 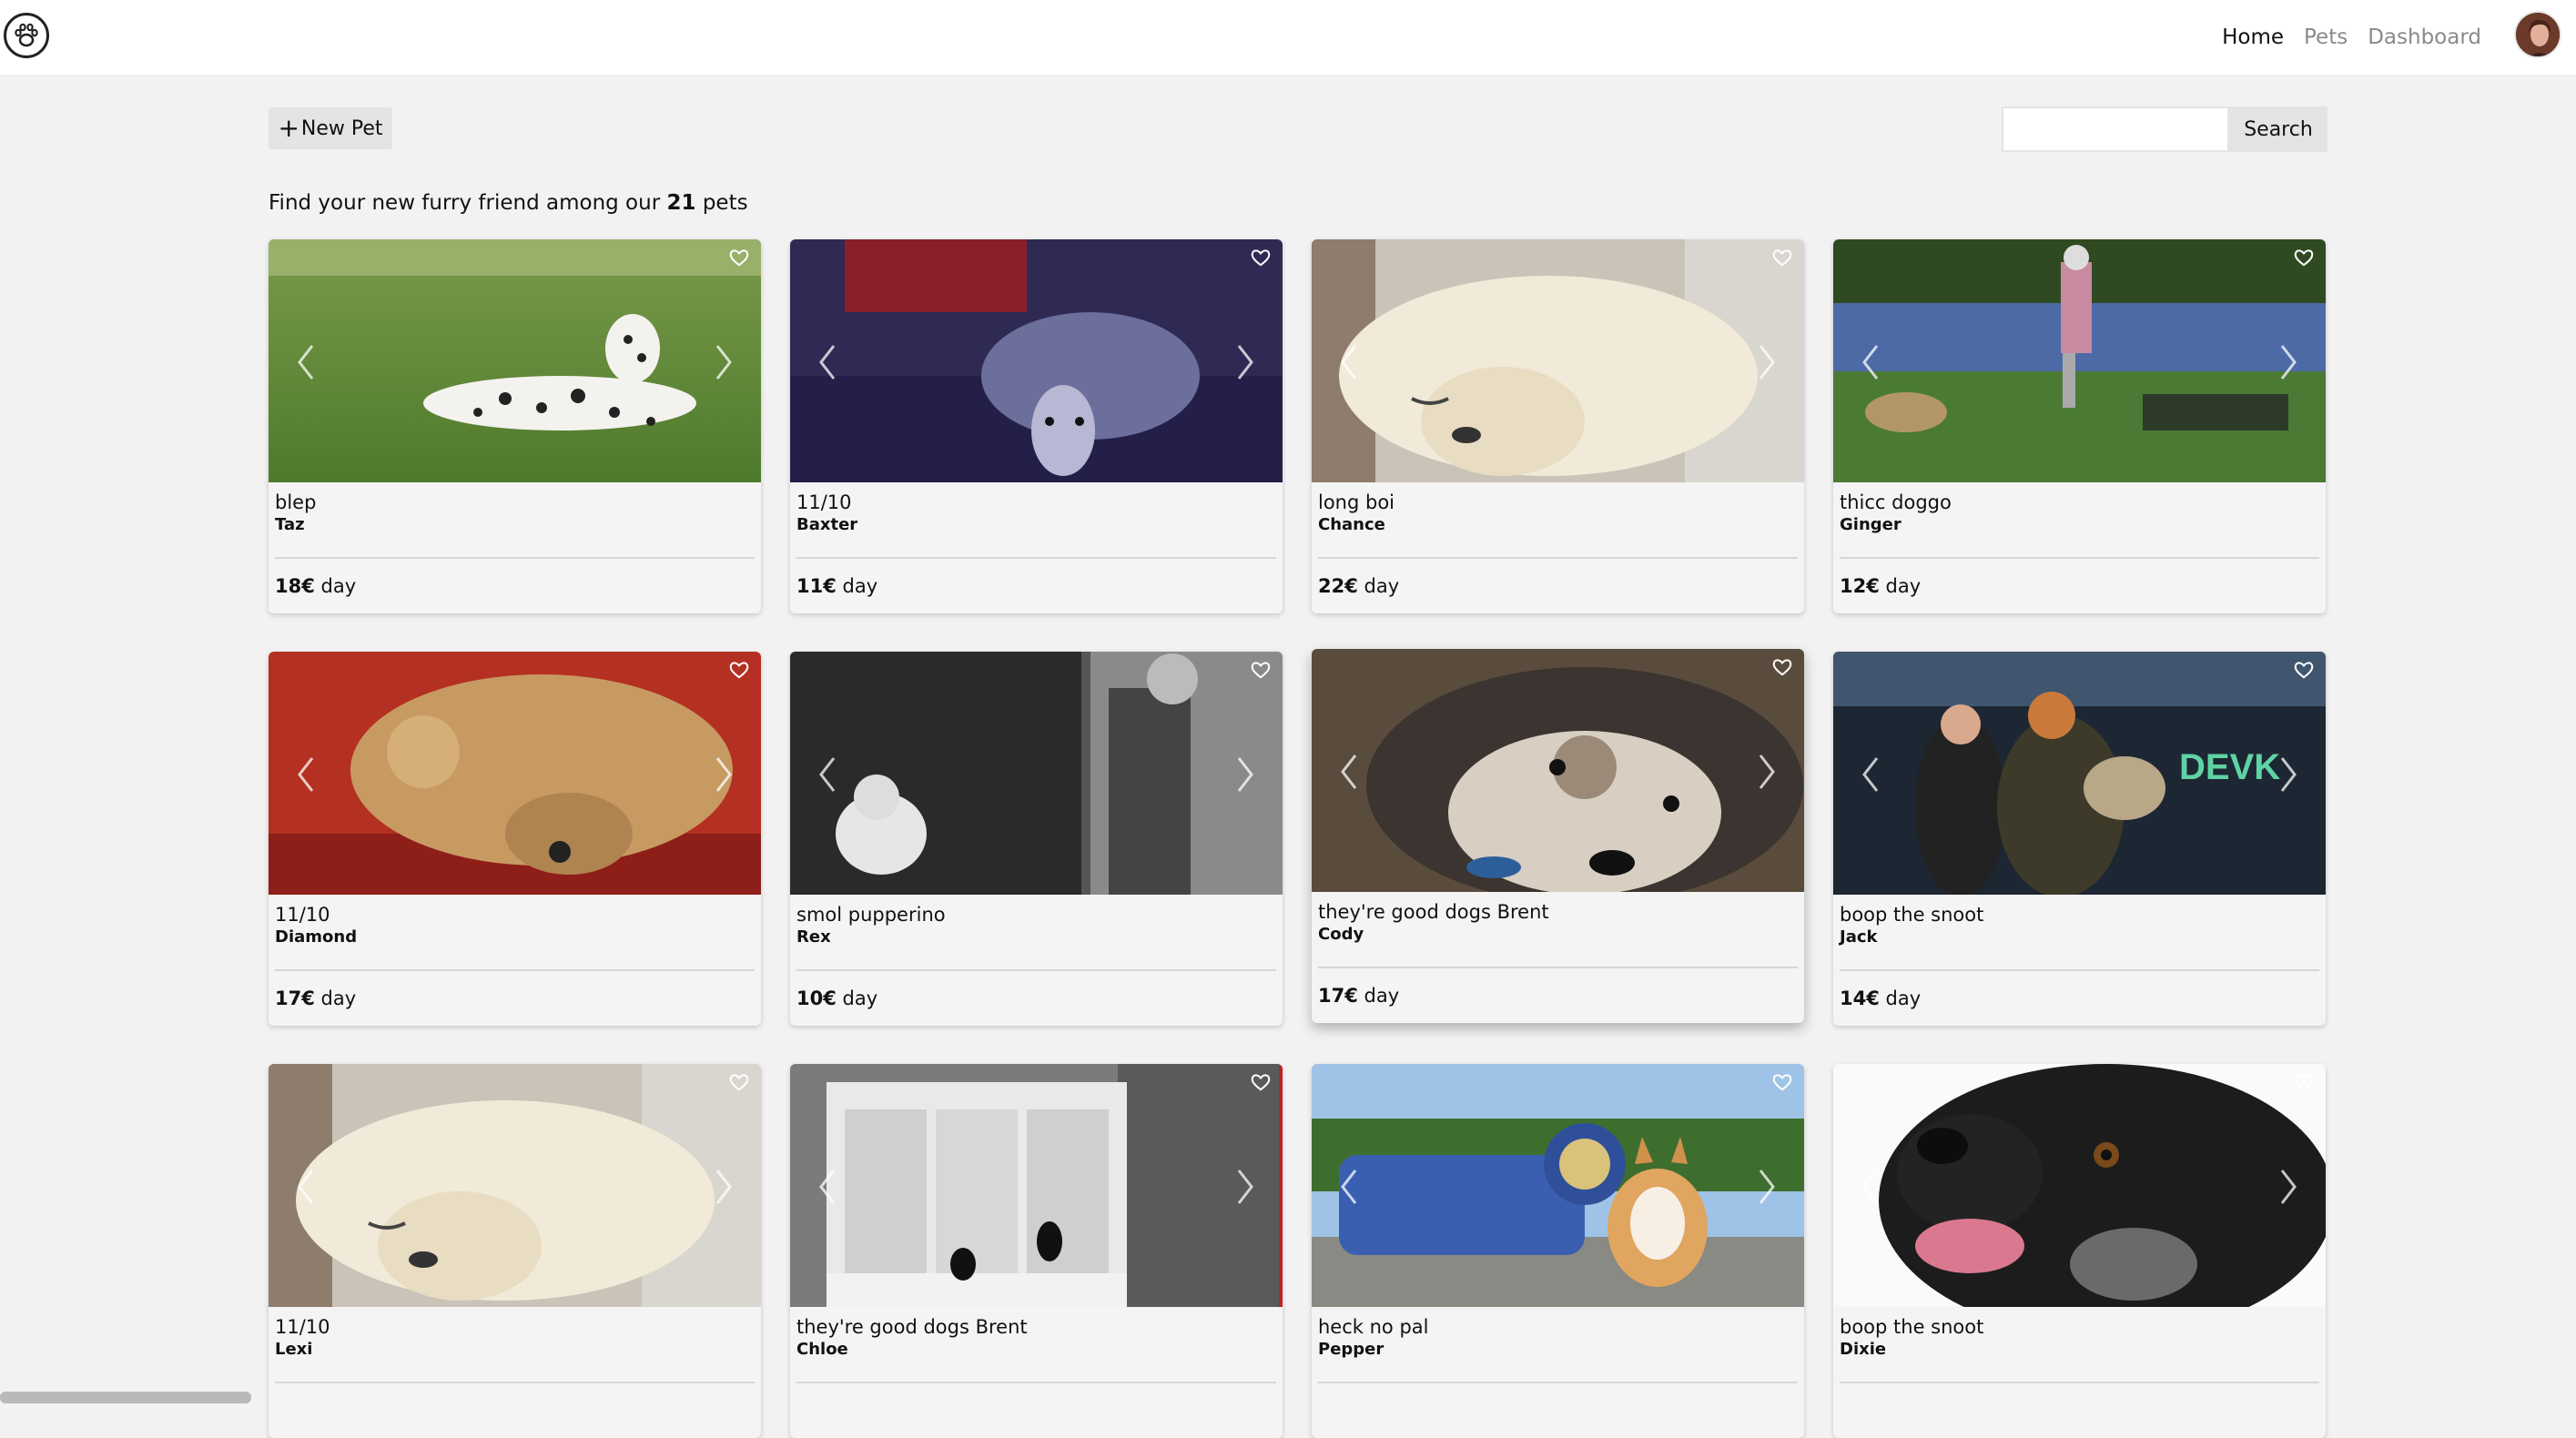 I want to click on horizontal-scrollbar, so click(x=125, y=1397).